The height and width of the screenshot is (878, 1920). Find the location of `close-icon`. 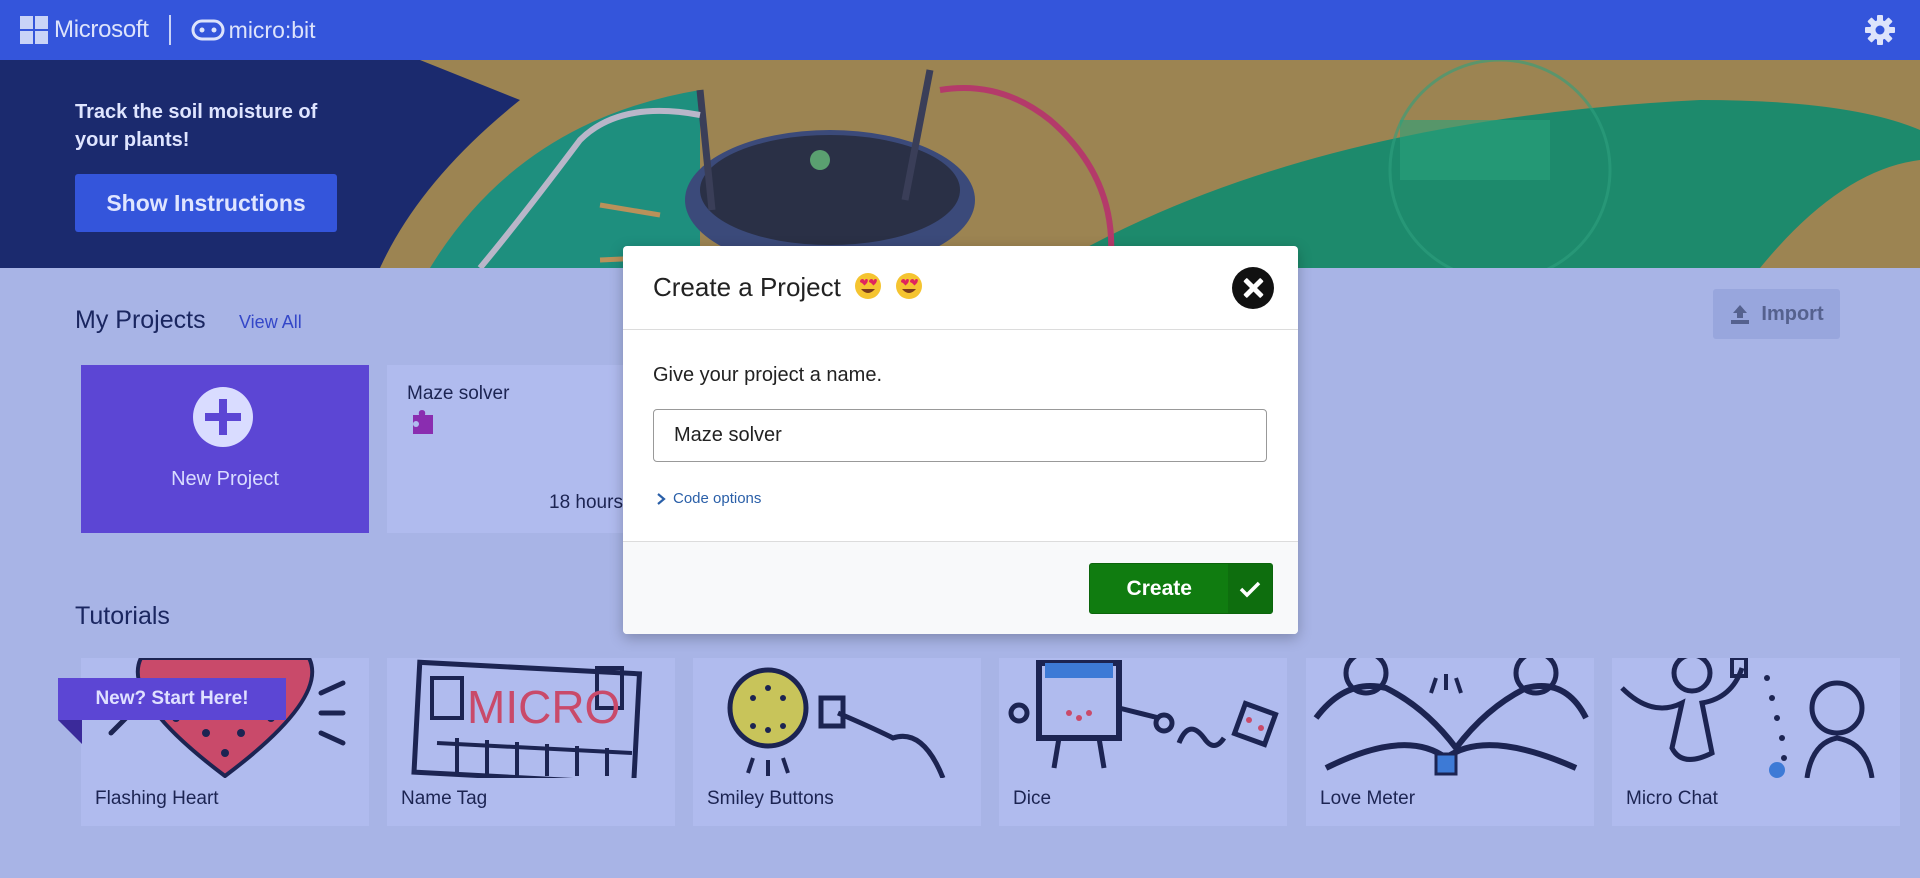

close-icon is located at coordinates (1253, 288).